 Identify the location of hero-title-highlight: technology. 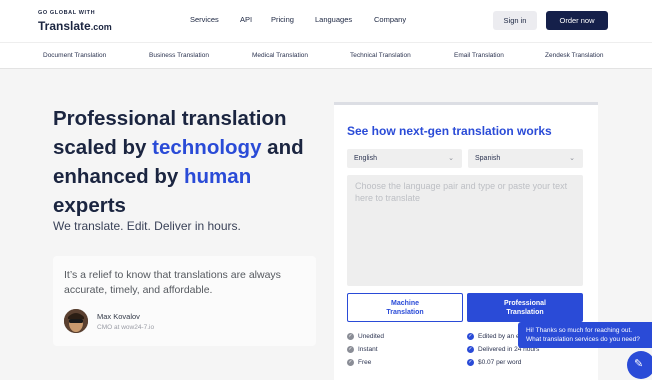
(207, 147).